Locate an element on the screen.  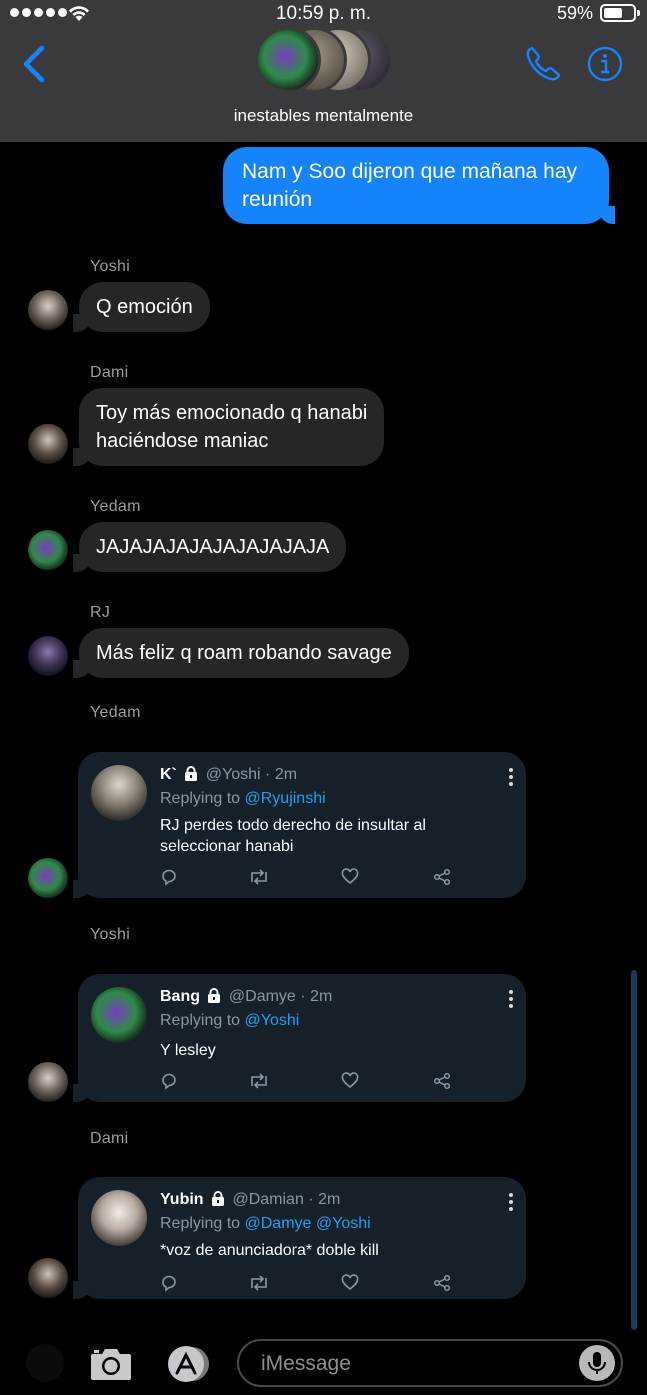
tweet-text-line: Y lesley is located at coordinates (188, 1050).